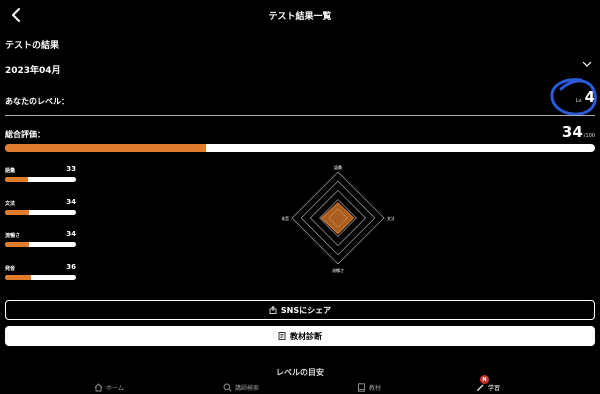  I want to click on overall-value: 34 /100, so click(578, 132).